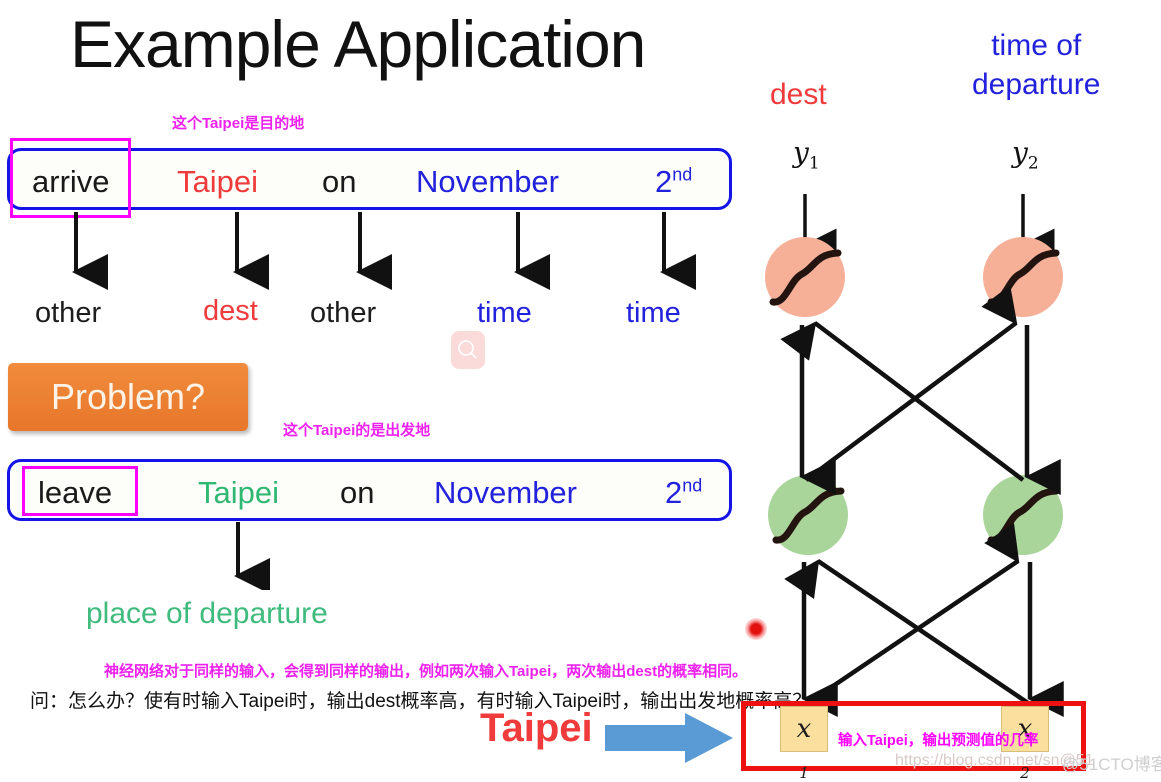 Image resolution: width=1161 pixels, height=782 pixels. Describe the element at coordinates (238, 123) in the screenshot. I see `annotation-top-note: 这个Taipei是目的地` at that location.